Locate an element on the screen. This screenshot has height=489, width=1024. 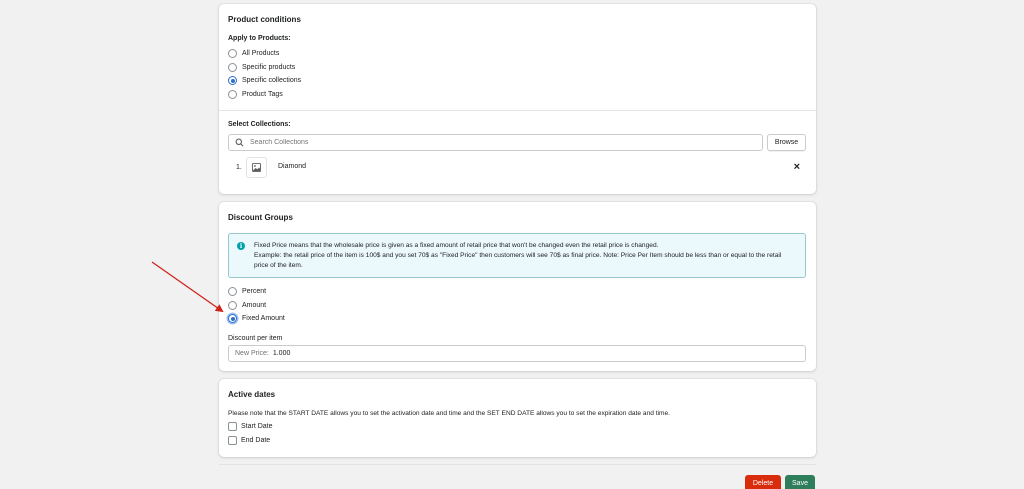
radio-label: Amount is located at coordinates (254, 305).